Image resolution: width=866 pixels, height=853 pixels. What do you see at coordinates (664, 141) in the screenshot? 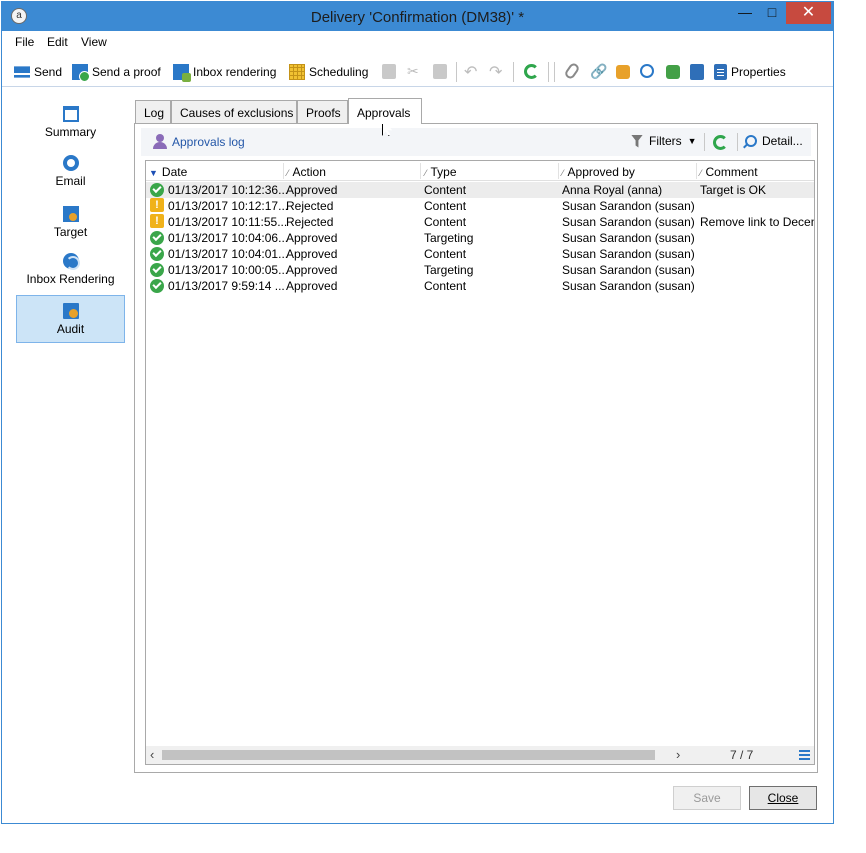
I see `filters-button: Filters ▼` at bounding box center [664, 141].